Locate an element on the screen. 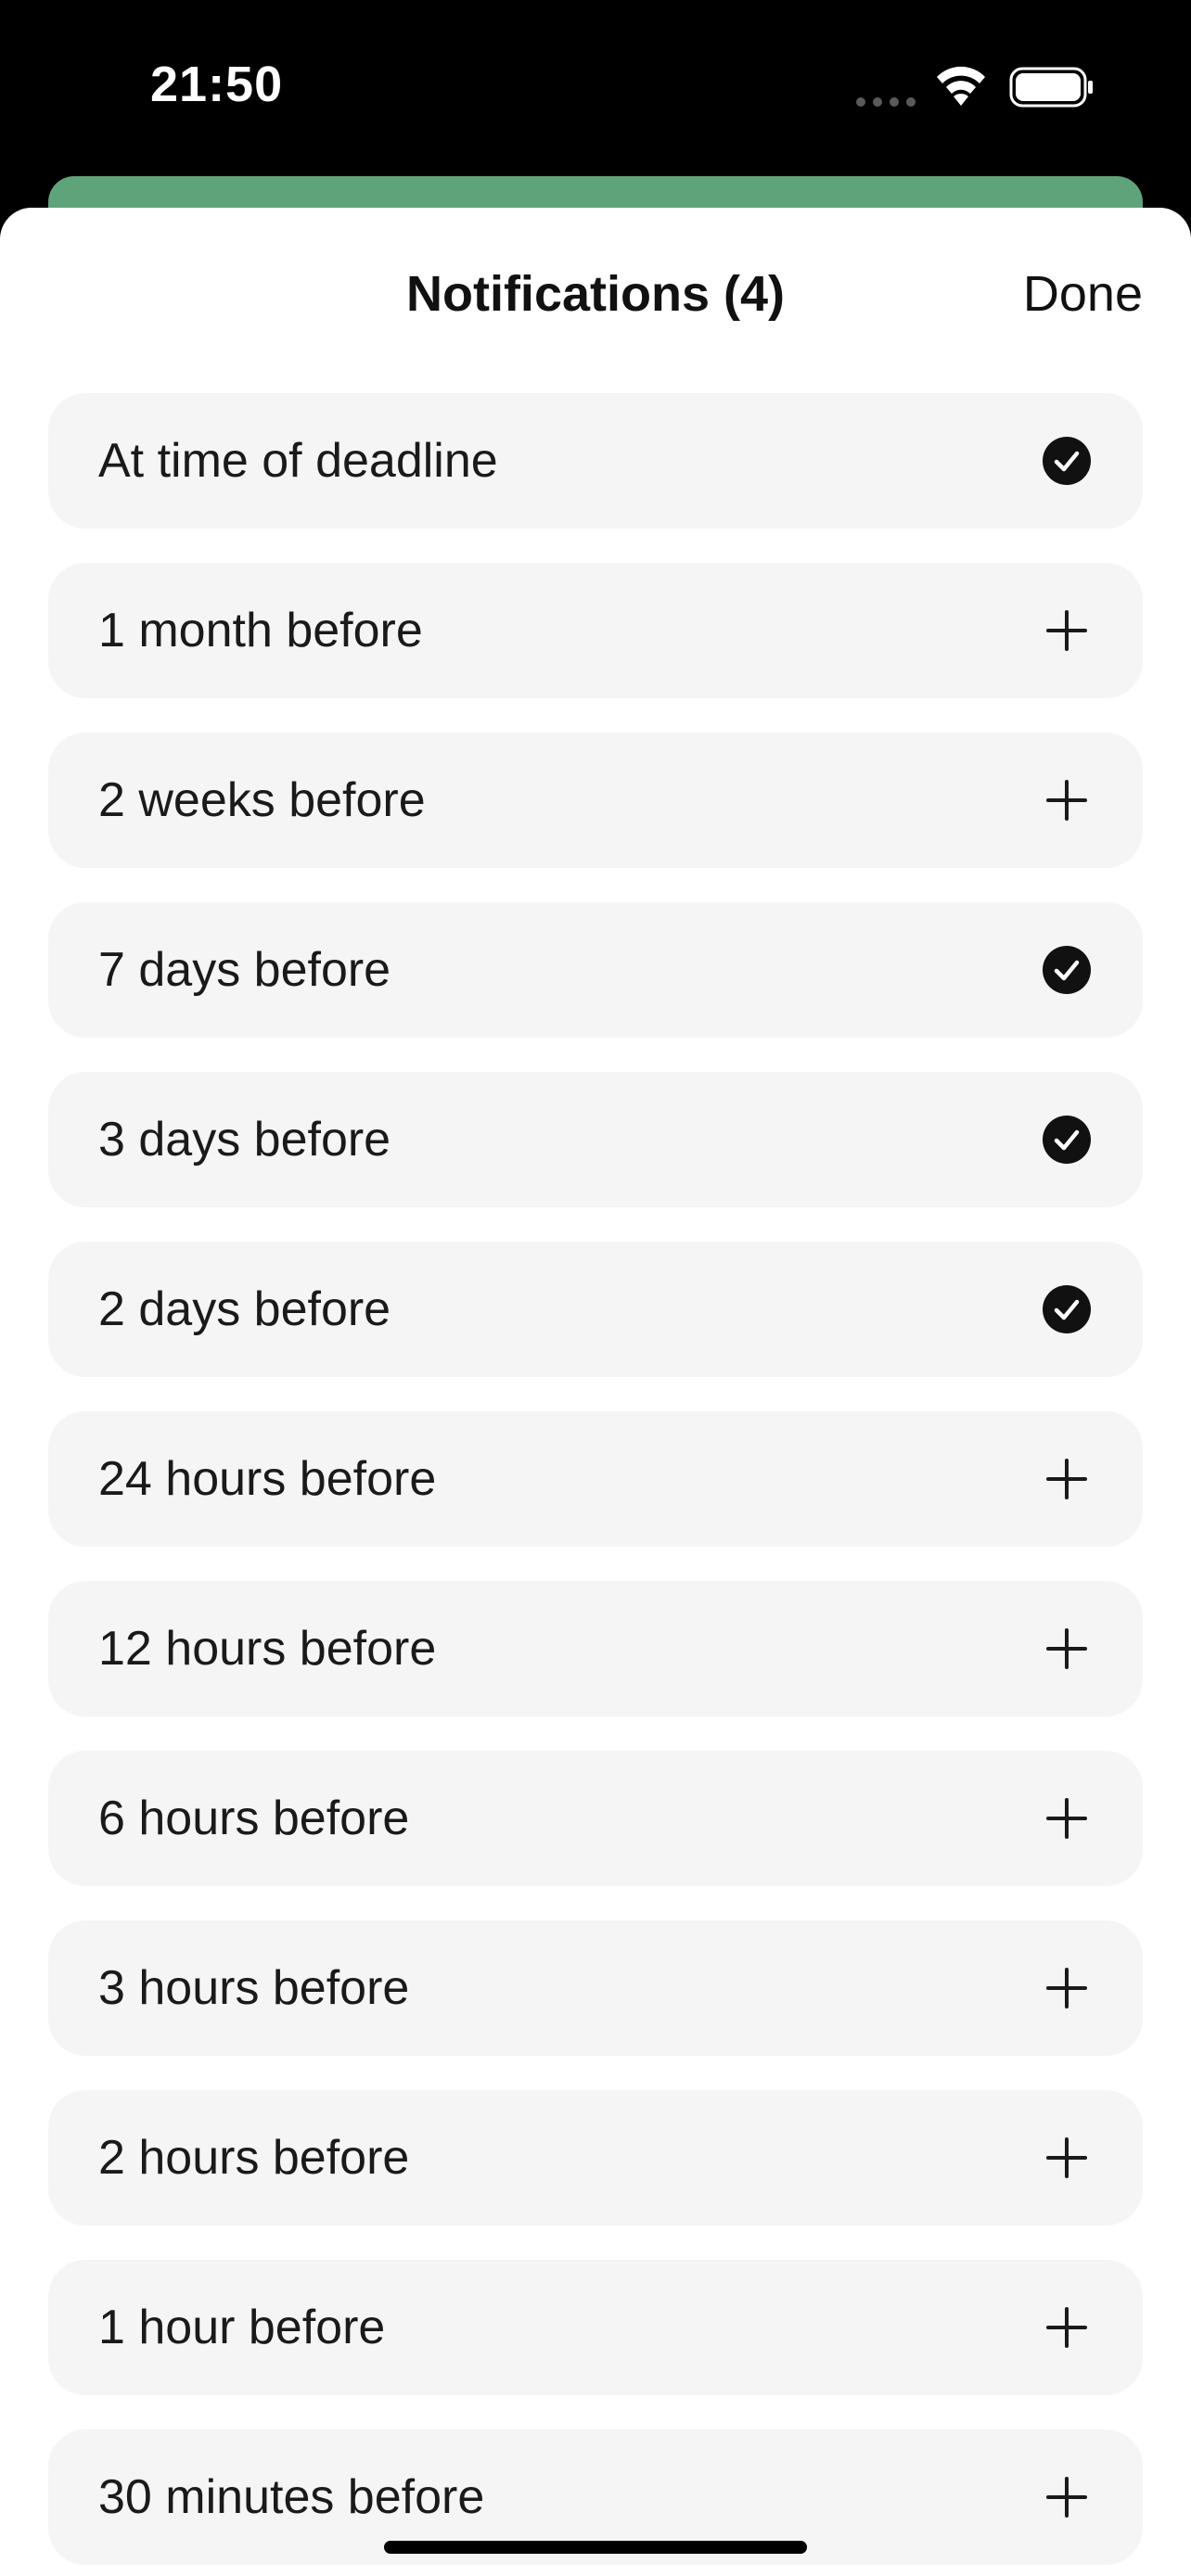 Image resolution: width=1191 pixels, height=2576 pixels. option-label: 3 days before is located at coordinates (245, 1140).